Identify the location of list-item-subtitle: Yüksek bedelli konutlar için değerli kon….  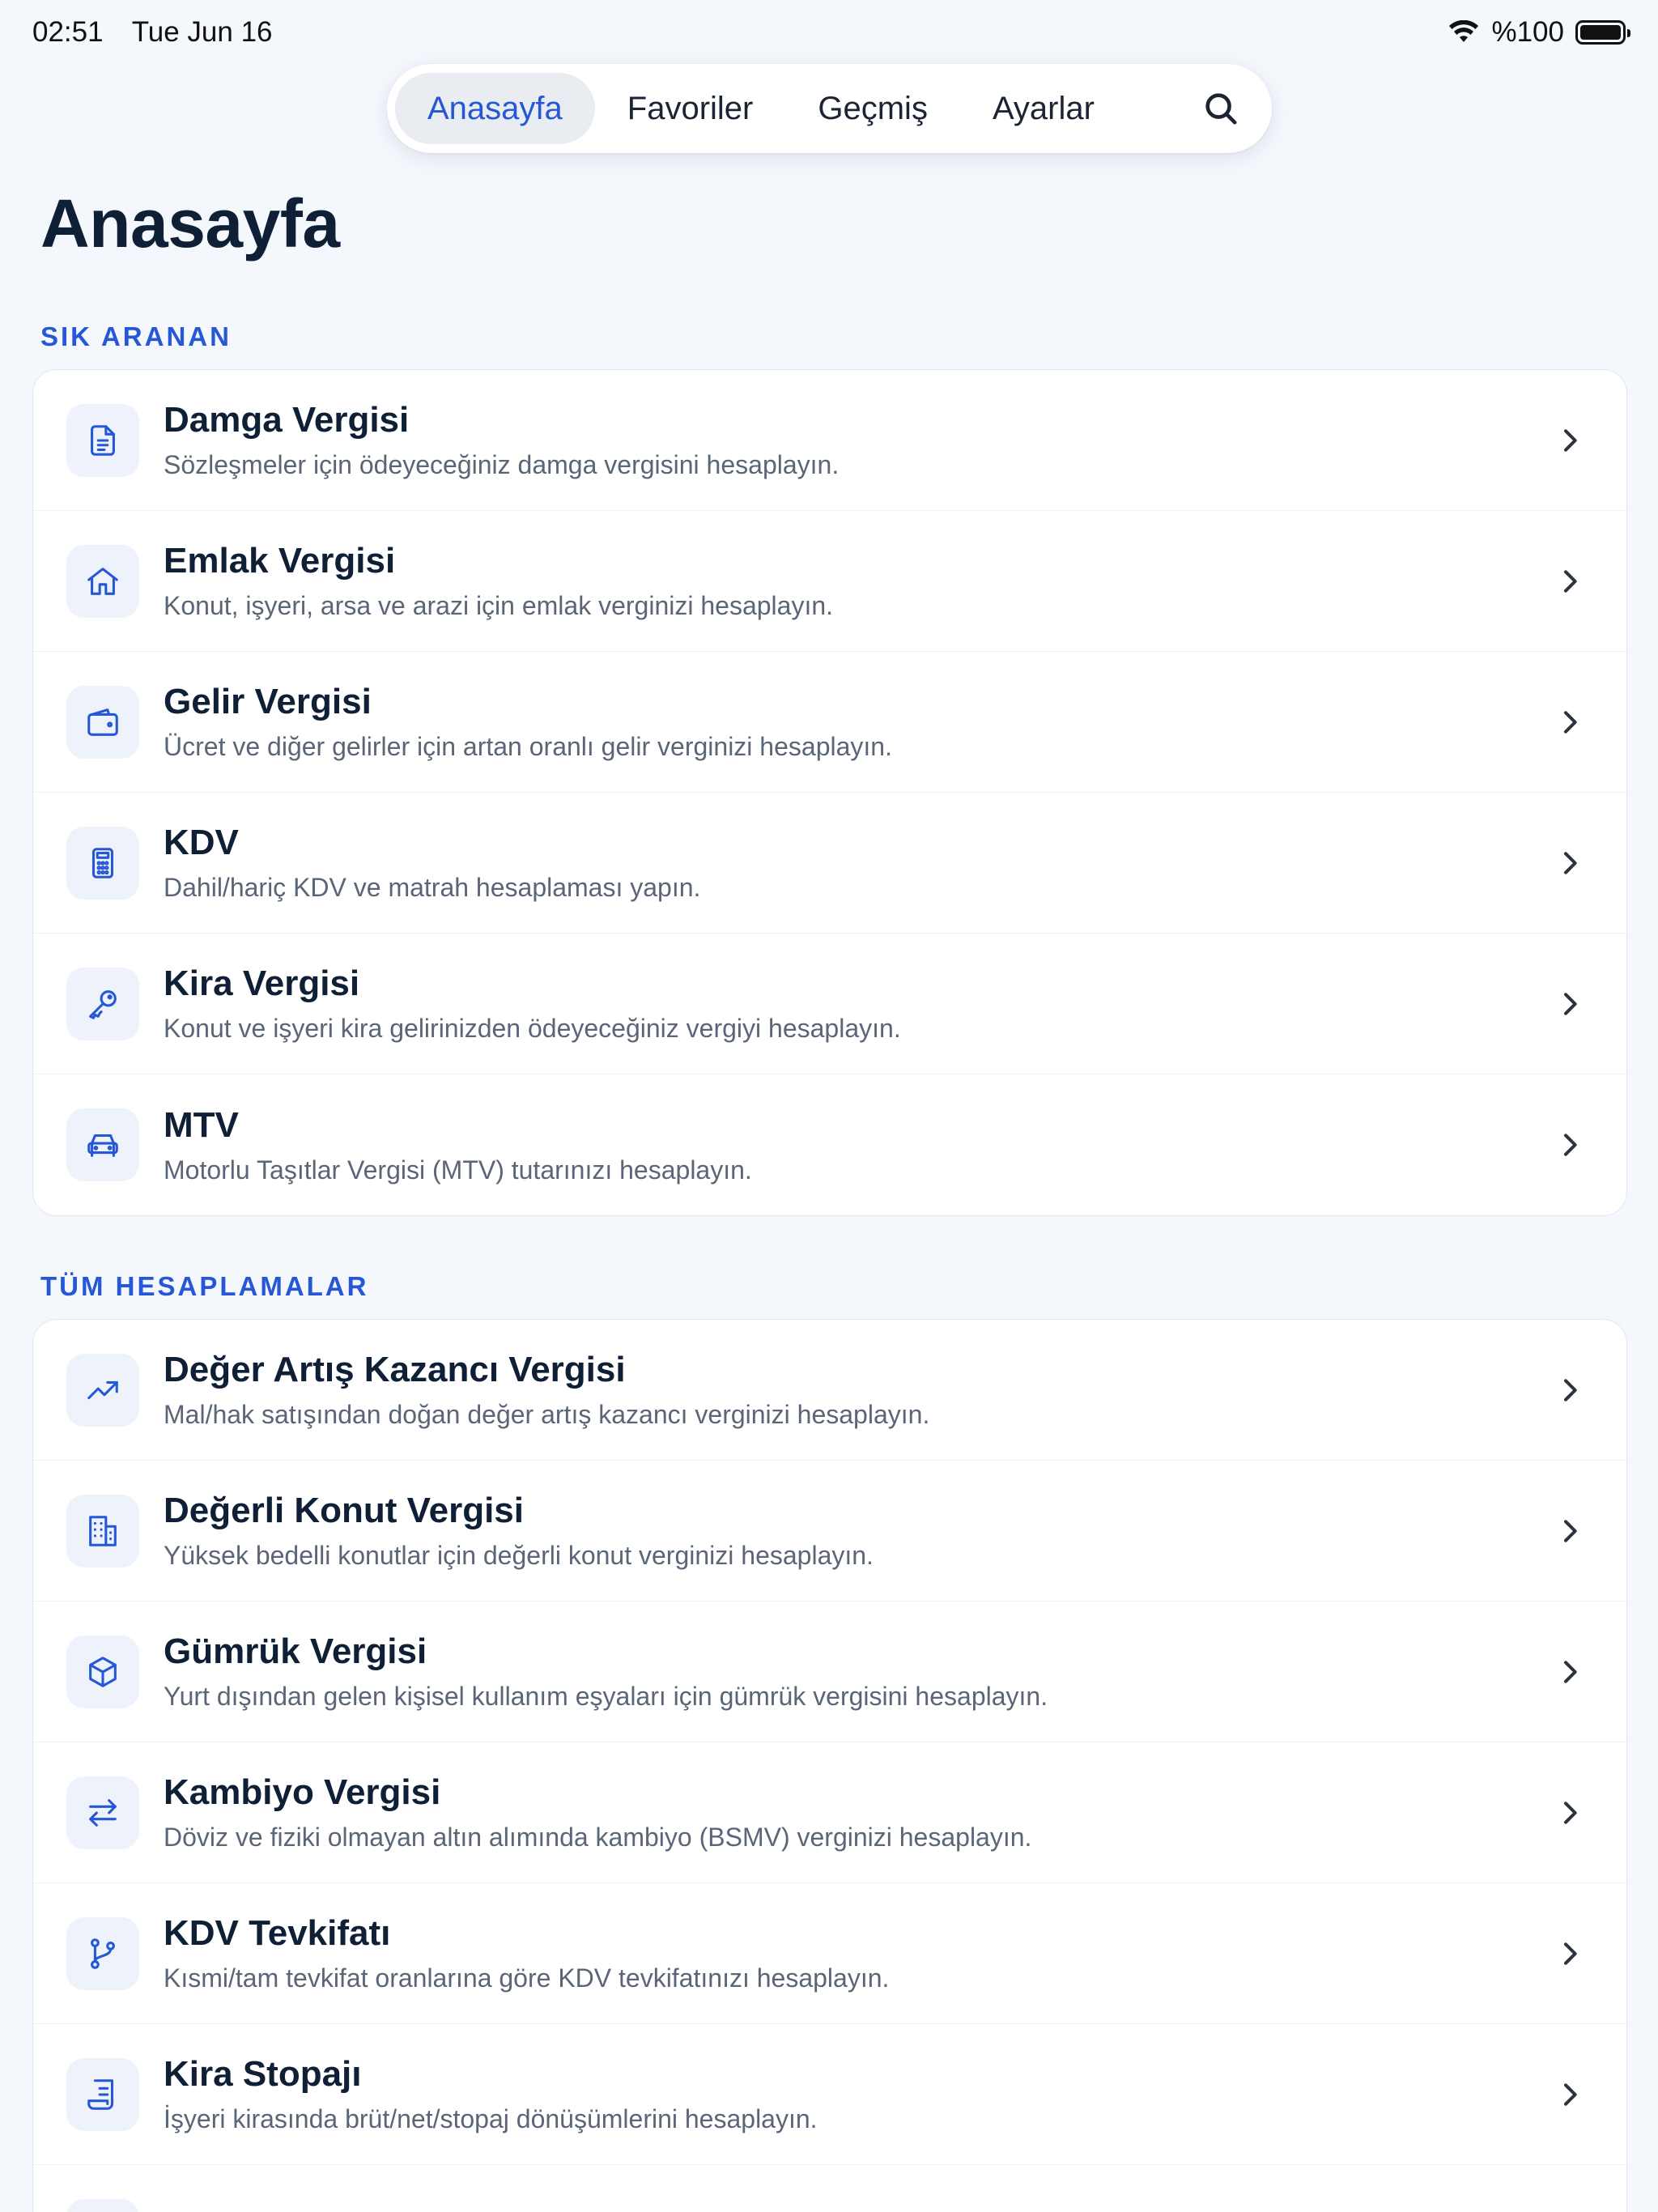
(519, 1556).